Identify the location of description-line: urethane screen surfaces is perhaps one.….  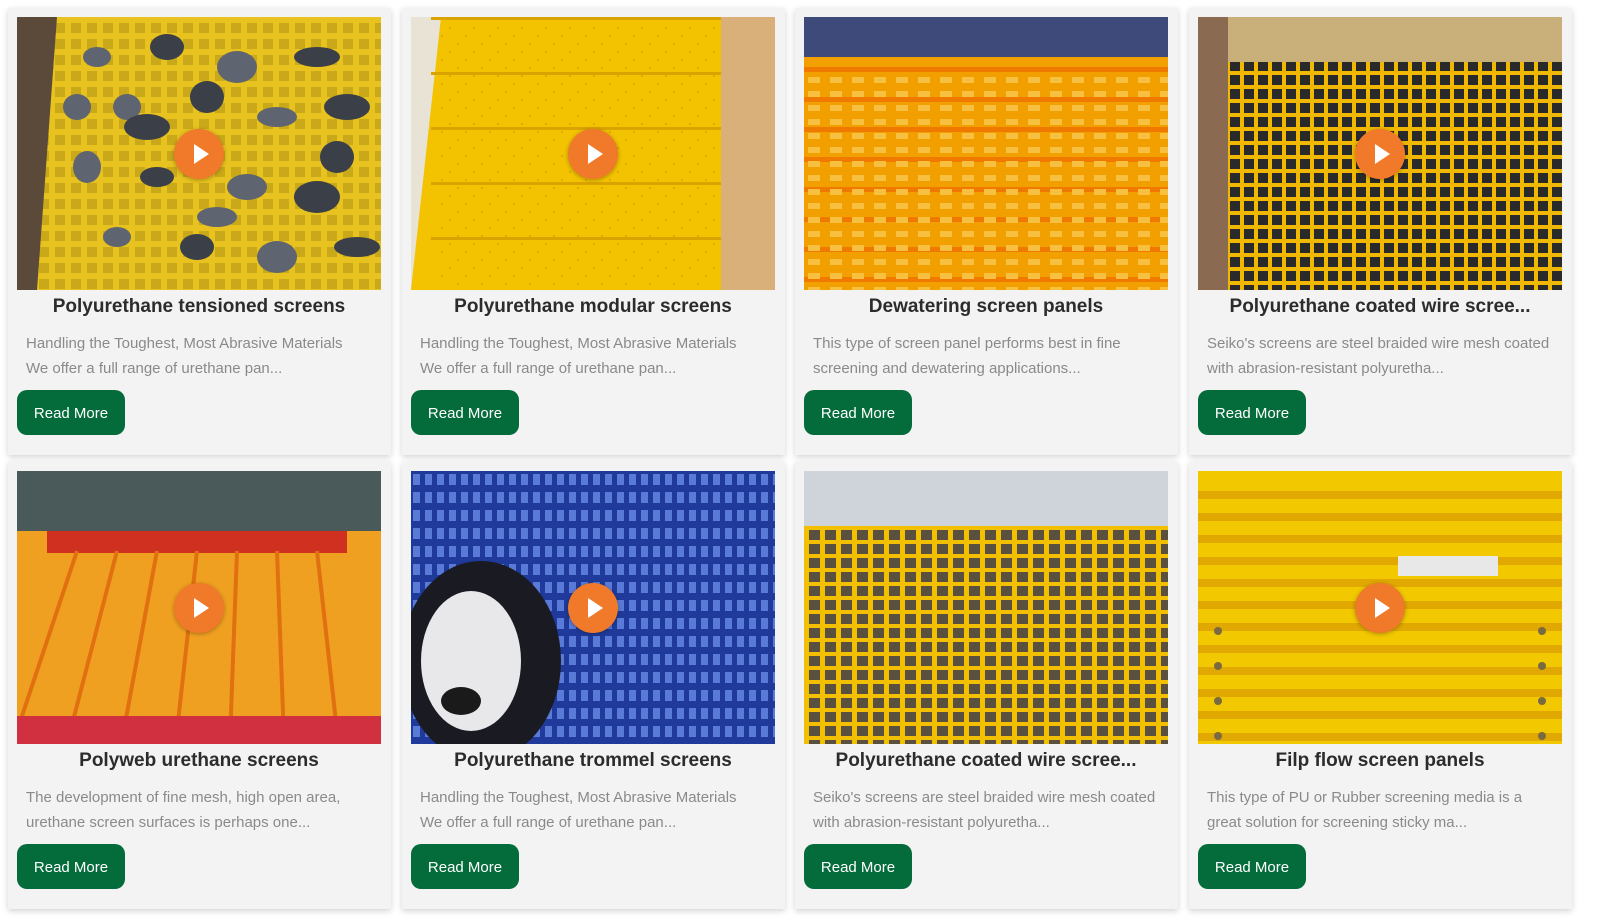
(168, 822).